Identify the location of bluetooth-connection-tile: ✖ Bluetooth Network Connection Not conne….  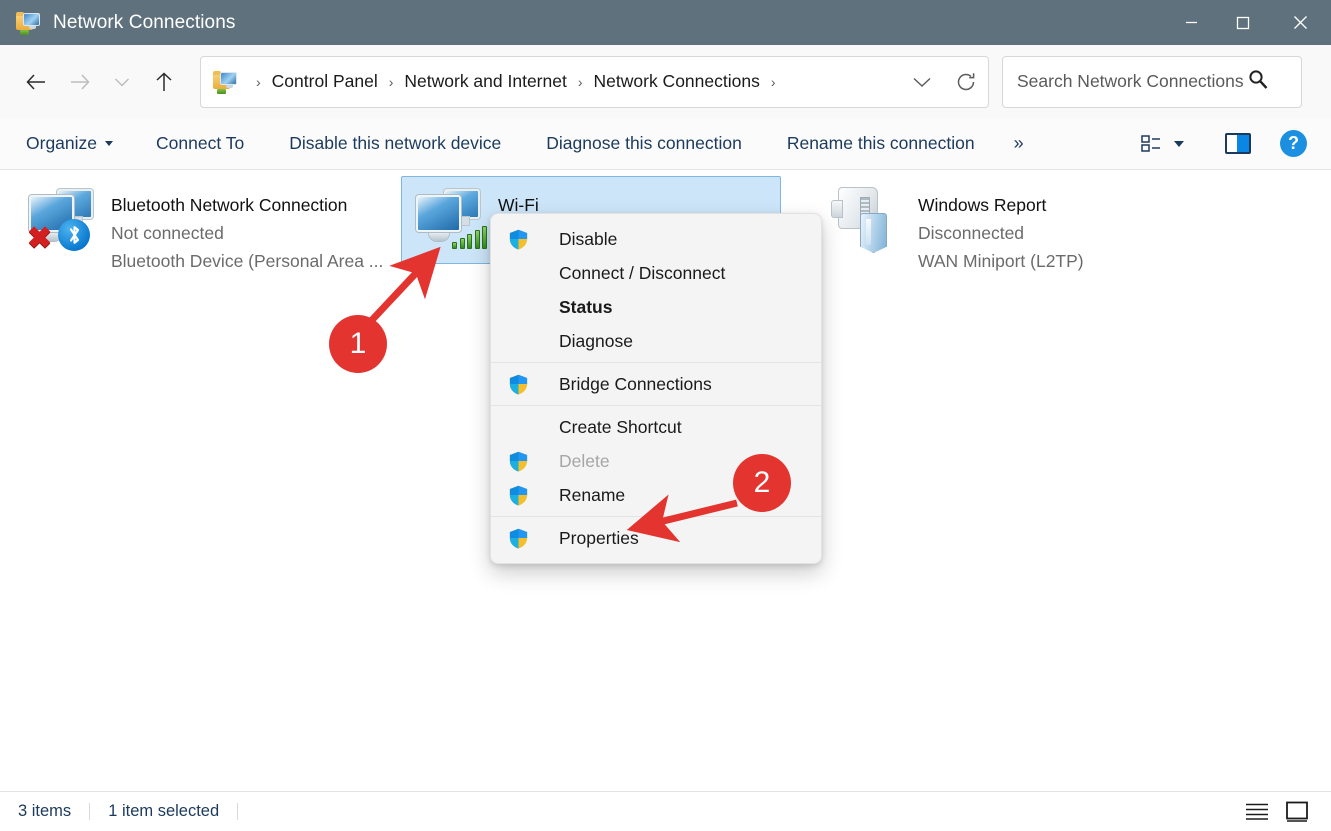
(204, 223).